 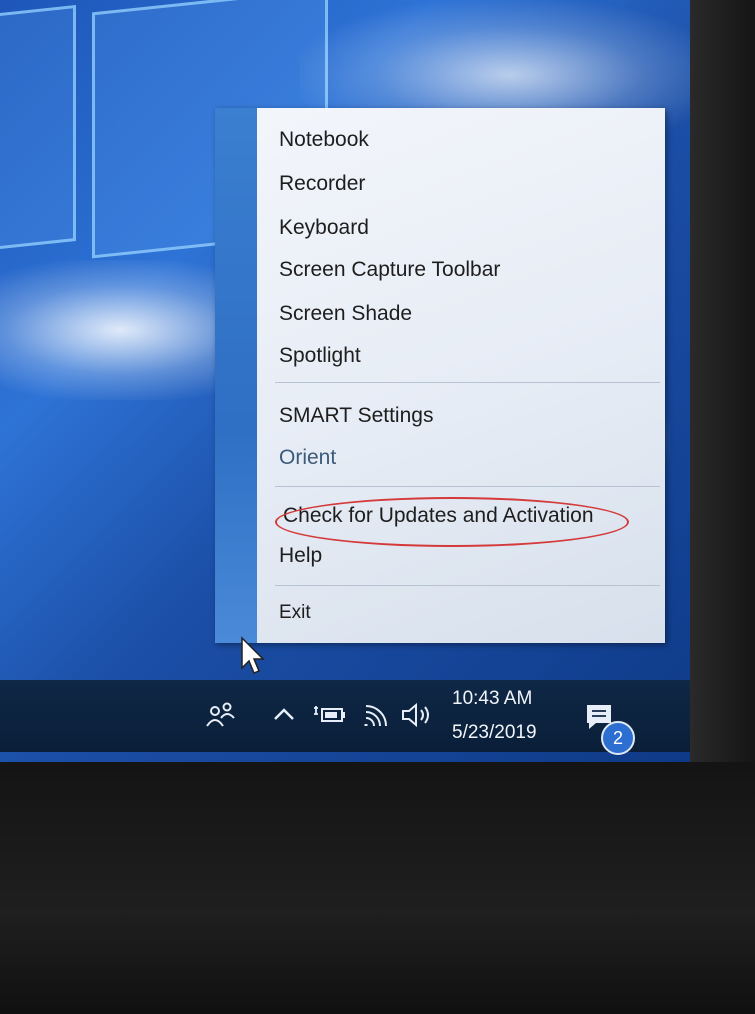 I want to click on windows-logo-pane-left, so click(x=38, y=128).